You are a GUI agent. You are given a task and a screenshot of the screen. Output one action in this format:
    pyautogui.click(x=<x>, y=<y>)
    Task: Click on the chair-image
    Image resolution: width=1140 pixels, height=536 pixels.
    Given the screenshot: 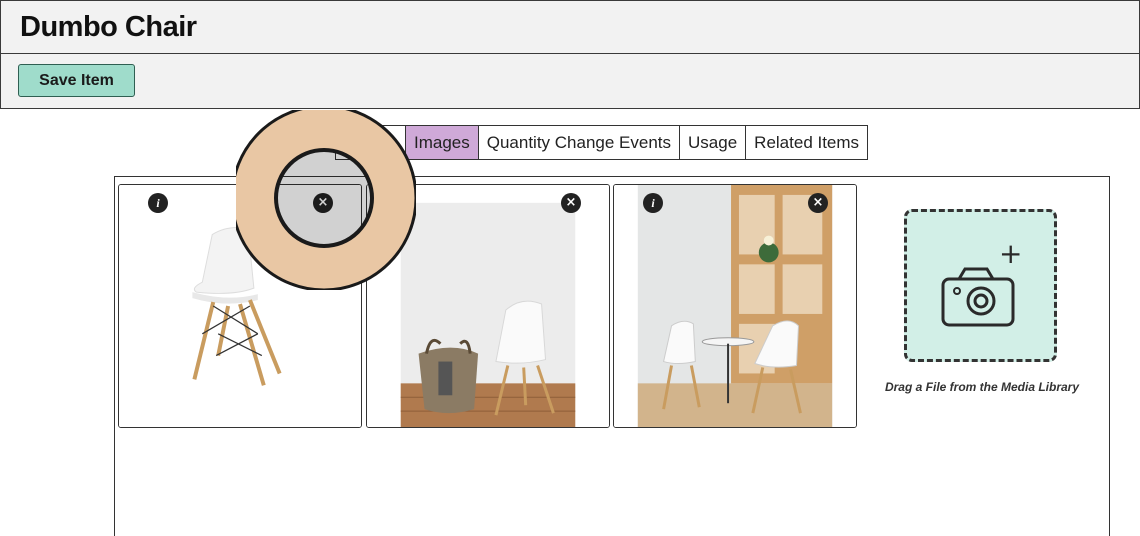 What is the action you would take?
    pyautogui.click(x=240, y=306)
    